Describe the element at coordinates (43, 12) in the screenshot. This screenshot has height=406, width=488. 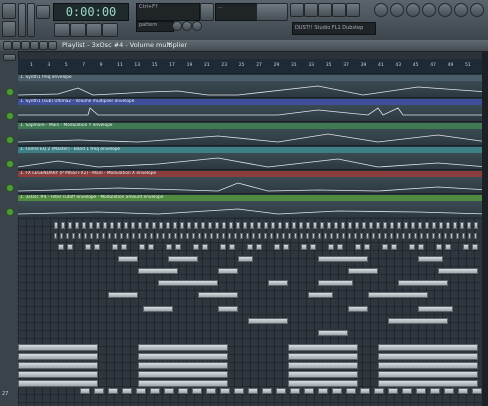
I see `tempo-knob` at that location.